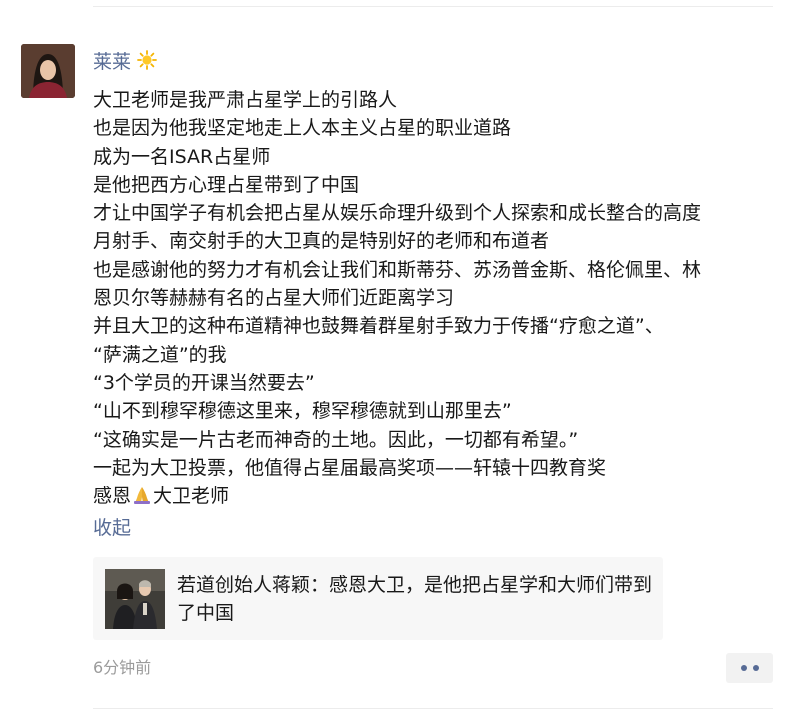 The height and width of the screenshot is (724, 795). I want to click on link-thumbnail, so click(135, 598).